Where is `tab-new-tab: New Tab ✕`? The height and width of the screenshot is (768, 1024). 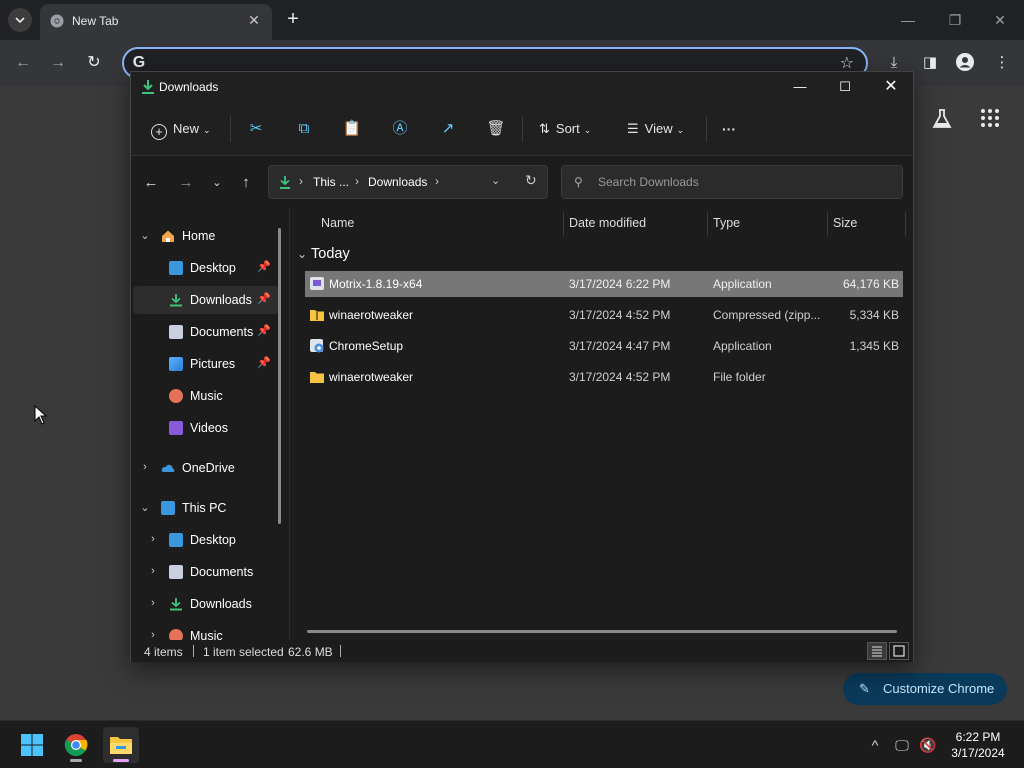 tab-new-tab: New Tab ✕ is located at coordinates (156, 22).